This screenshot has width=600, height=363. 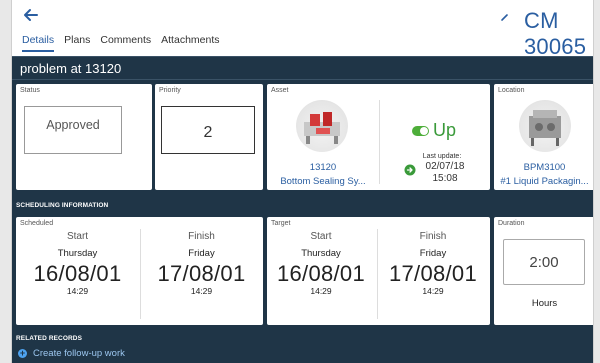 I want to click on asset-number-link: 13120, so click(x=323, y=167).